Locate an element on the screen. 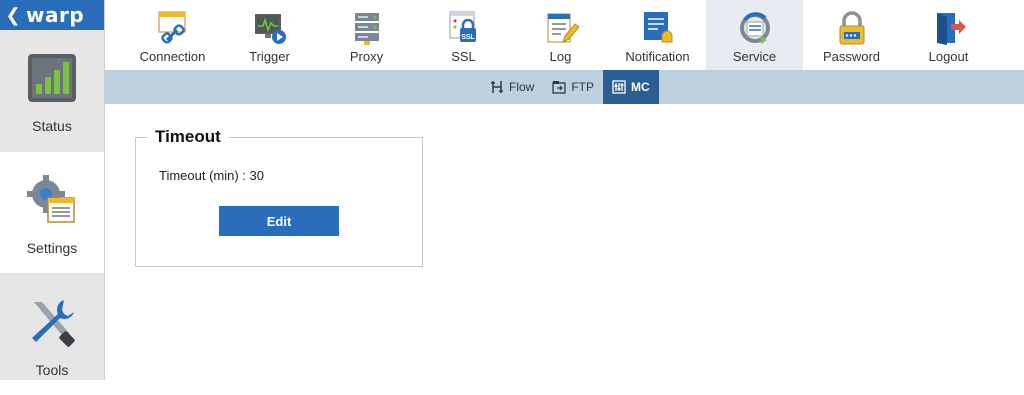 The height and width of the screenshot is (395, 1024). subtab-ftp: FTP is located at coordinates (573, 87).